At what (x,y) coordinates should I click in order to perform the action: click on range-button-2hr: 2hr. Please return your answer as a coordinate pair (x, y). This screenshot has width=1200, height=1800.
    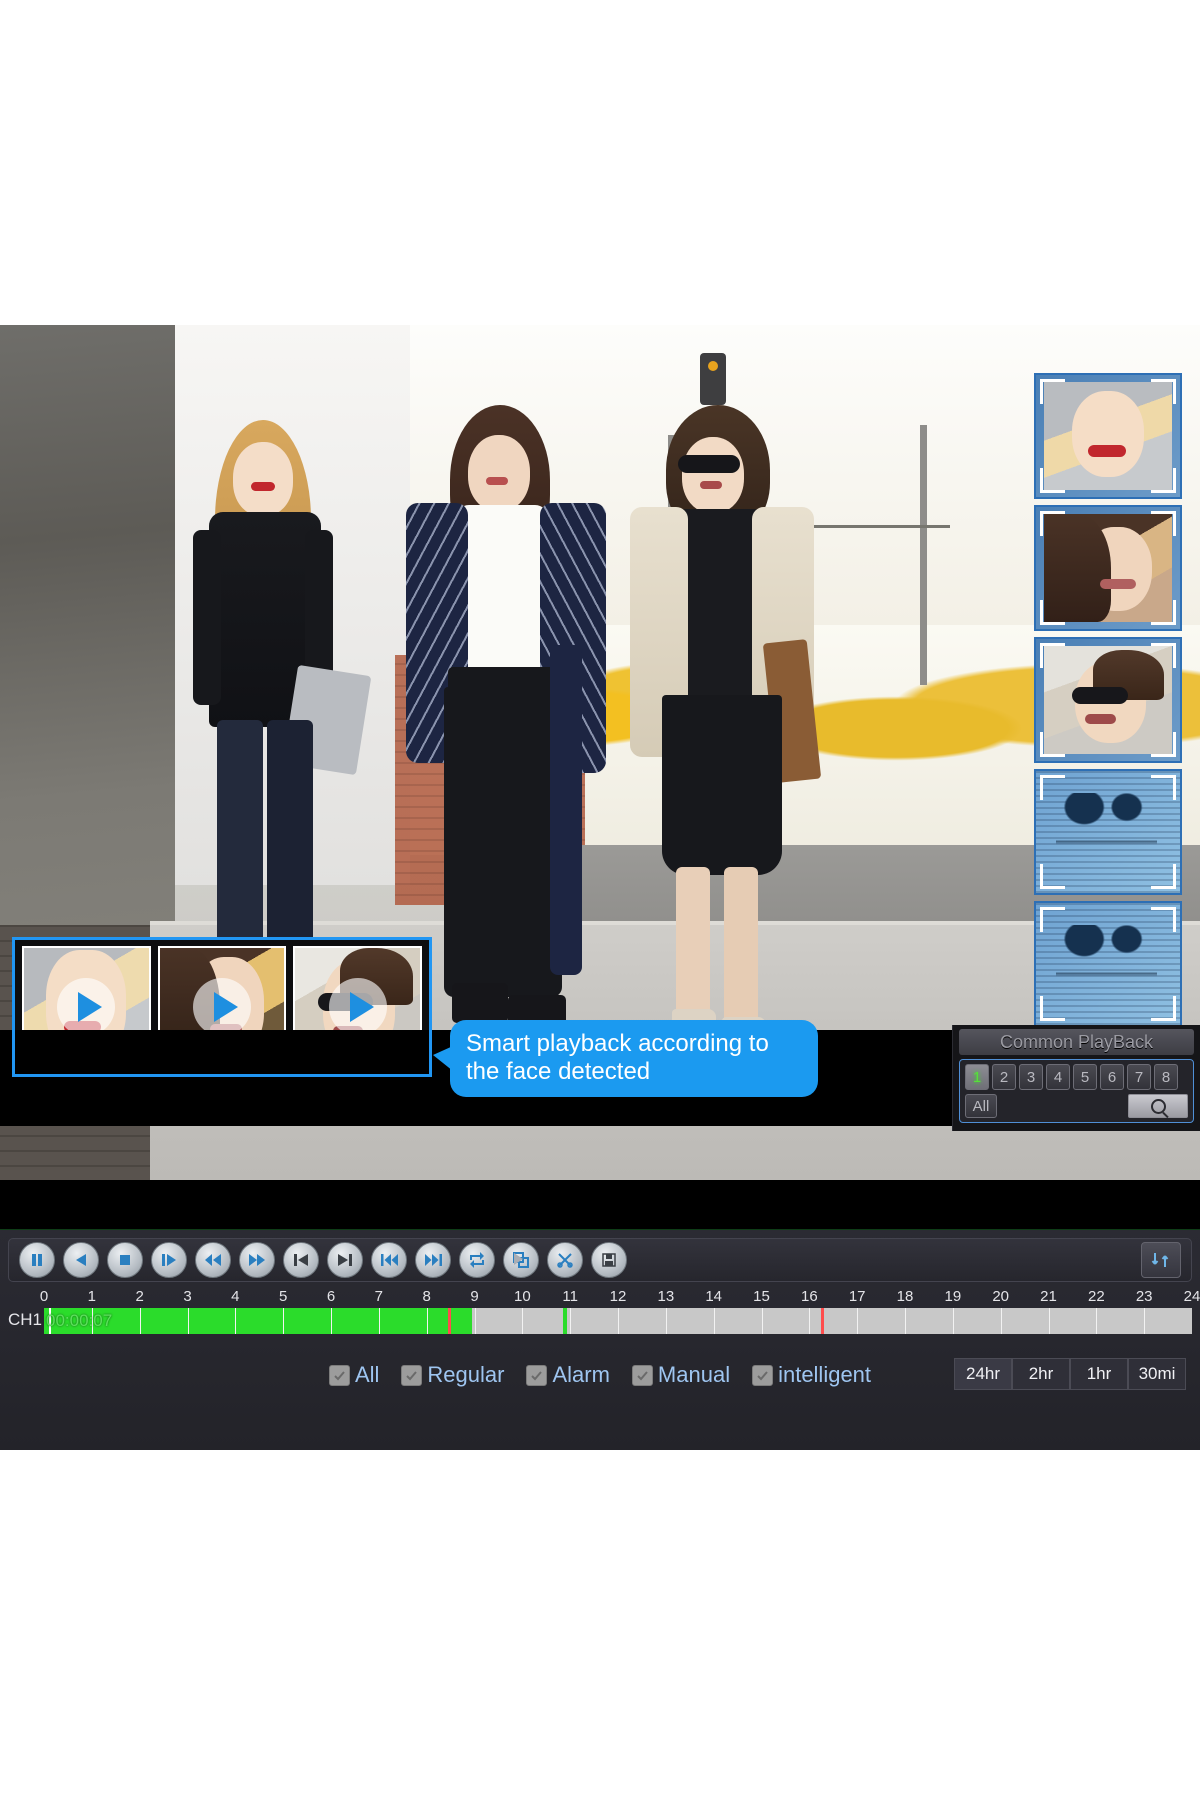
    Looking at the image, I should click on (1041, 1374).